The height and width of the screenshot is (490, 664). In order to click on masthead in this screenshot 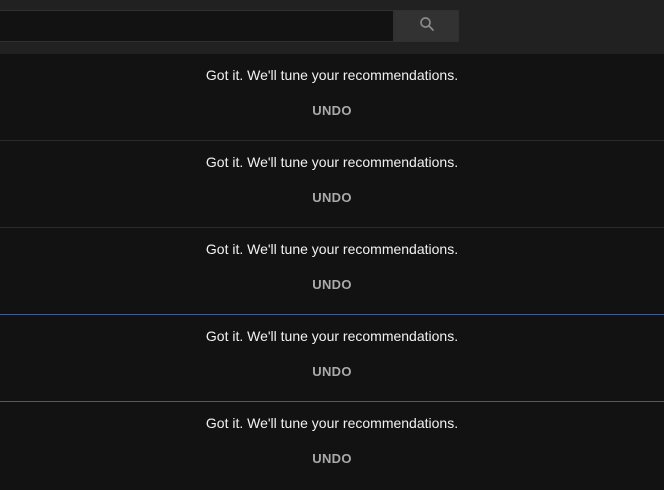, I will do `click(332, 27)`.